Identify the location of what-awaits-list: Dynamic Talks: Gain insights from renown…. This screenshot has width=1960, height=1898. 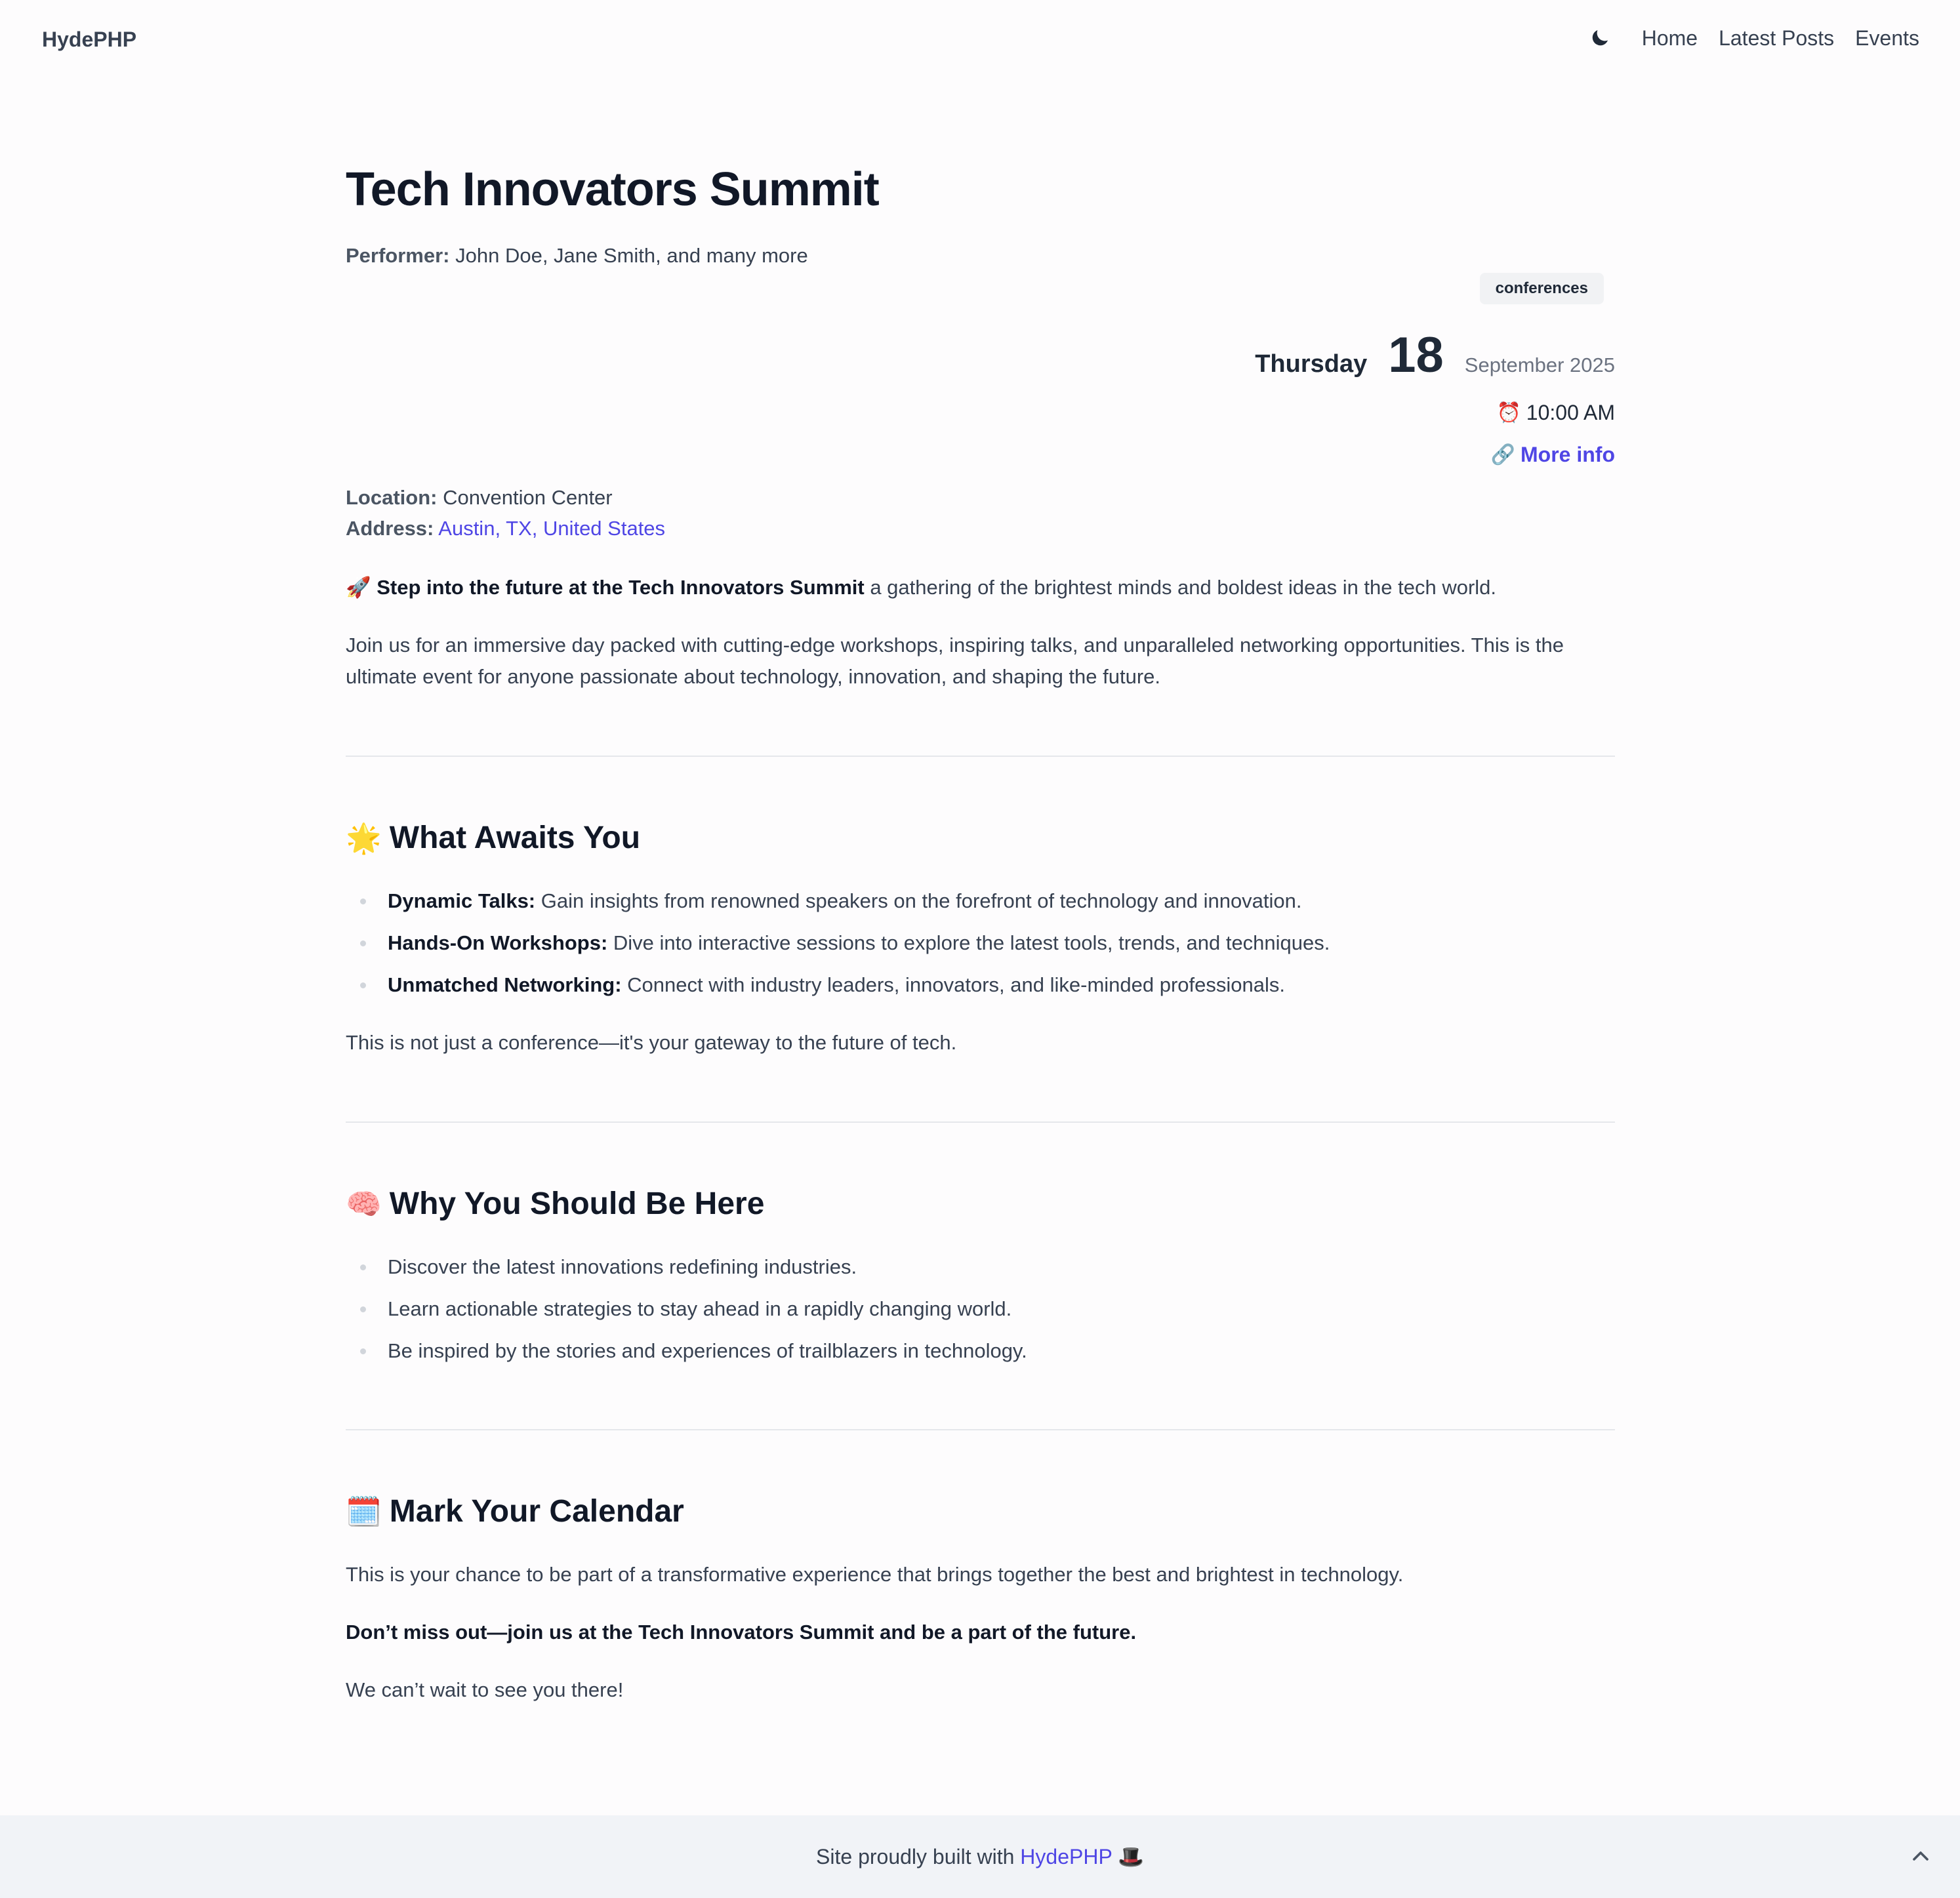
(838, 948).